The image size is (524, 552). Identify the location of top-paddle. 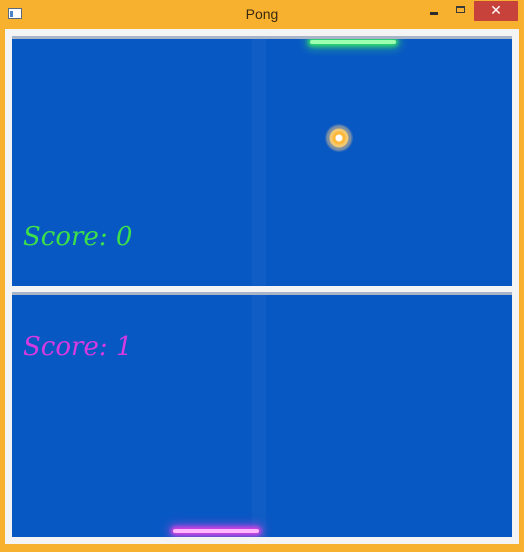
(353, 42).